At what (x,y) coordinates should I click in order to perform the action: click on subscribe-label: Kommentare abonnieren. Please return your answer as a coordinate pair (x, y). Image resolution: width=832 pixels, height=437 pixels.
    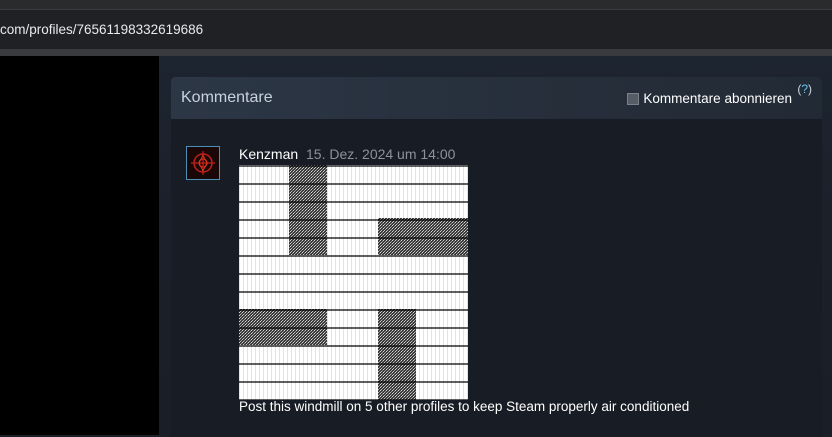
    Looking at the image, I should click on (717, 98).